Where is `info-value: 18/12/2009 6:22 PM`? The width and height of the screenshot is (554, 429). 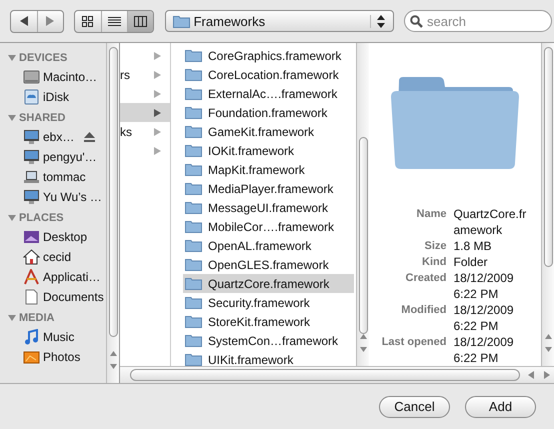 info-value: 18/12/2009 6:22 PM is located at coordinates (484, 286).